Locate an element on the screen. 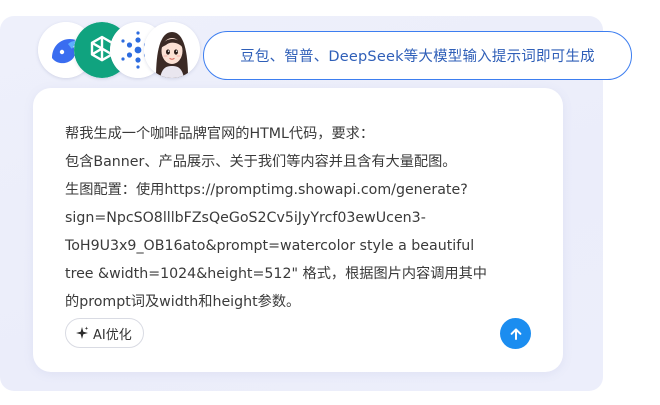 The width and height of the screenshot is (660, 405). model-support-banner: 豆包、智普、DeepSeek等大模型输入提示词即可生成 is located at coordinates (417, 55).